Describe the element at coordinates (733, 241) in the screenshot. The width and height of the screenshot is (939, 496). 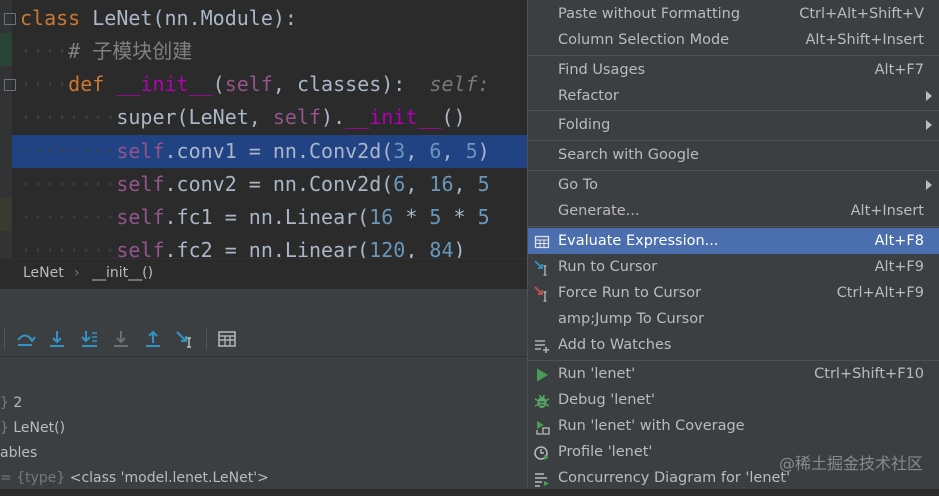
I see `menu-item-evaluate-expression: Evaluate Expression... Alt+F8` at that location.